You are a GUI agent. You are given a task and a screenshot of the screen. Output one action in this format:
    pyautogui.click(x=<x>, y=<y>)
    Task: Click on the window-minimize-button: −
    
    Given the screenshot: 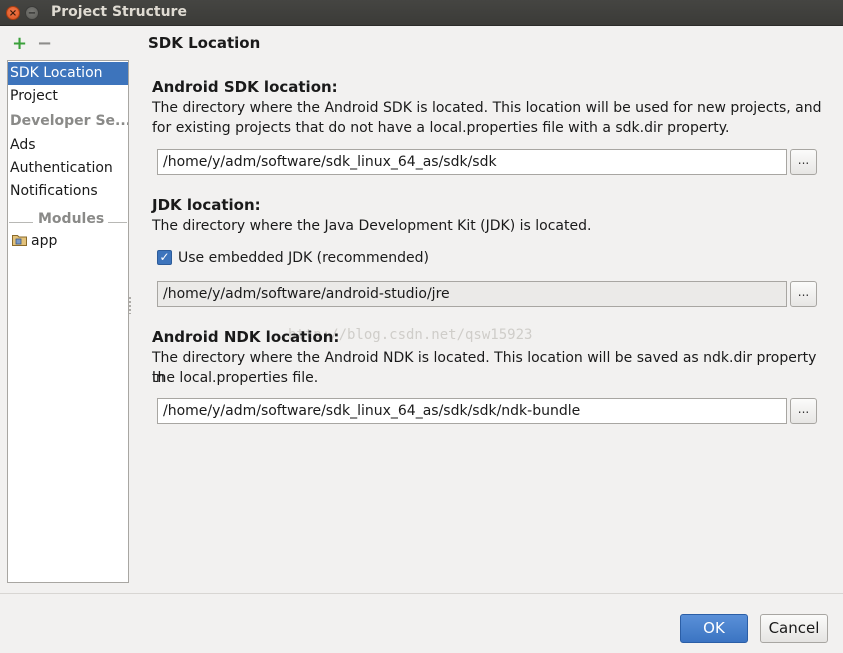 What is the action you would take?
    pyautogui.click(x=32, y=13)
    